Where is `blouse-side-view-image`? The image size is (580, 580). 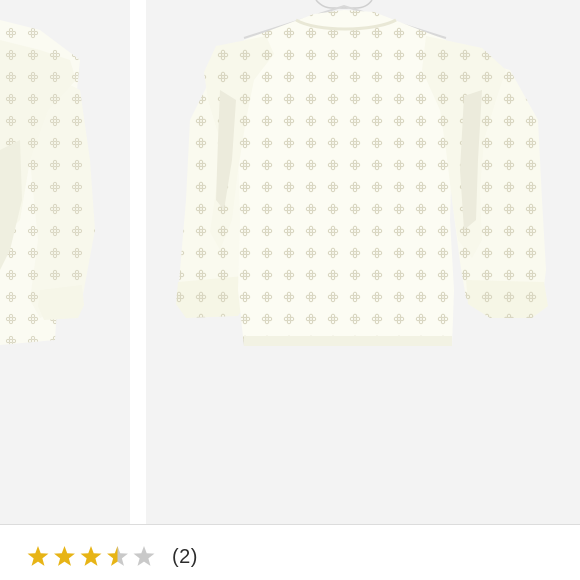
blouse-side-view-image is located at coordinates (47, 182).